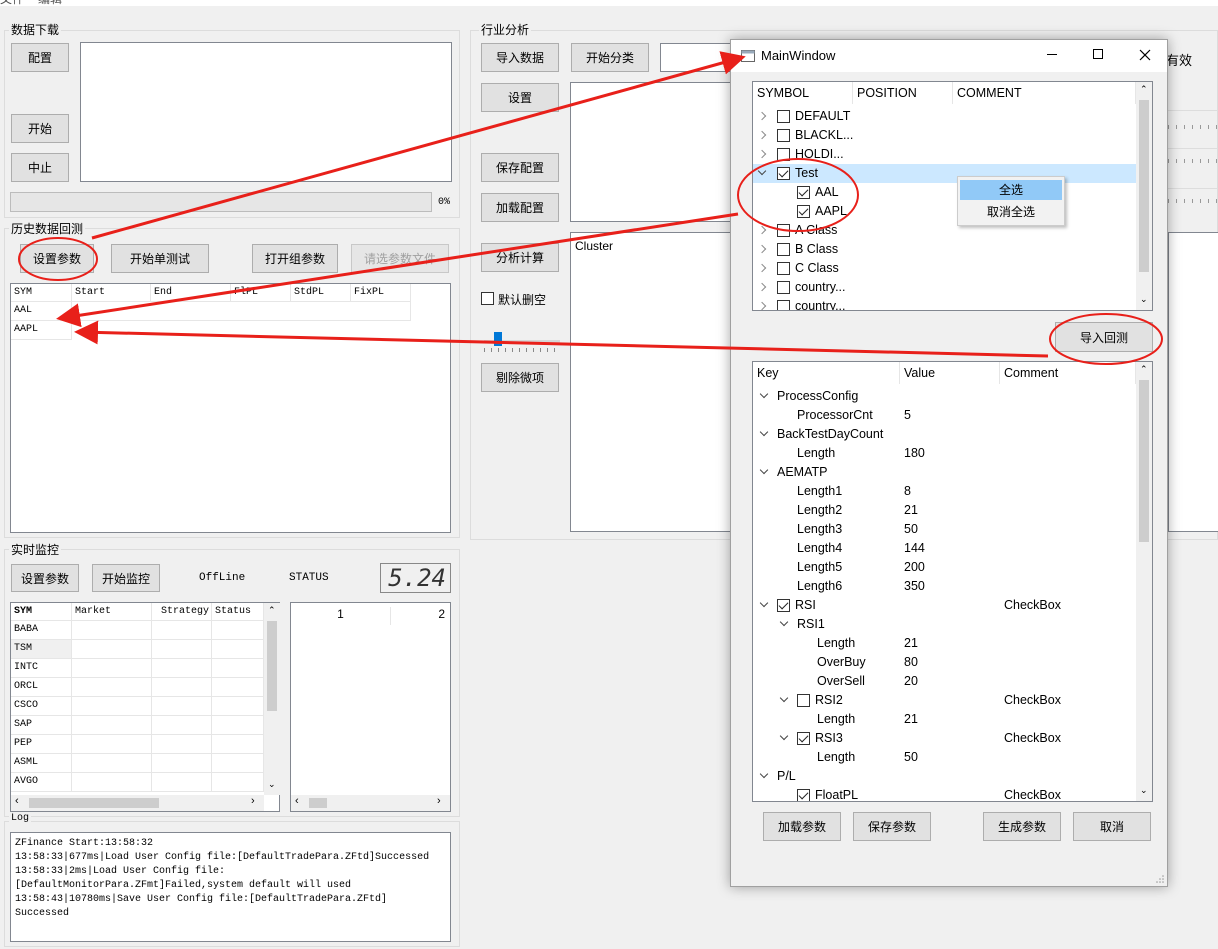 This screenshot has height=949, width=1218. Describe the element at coordinates (272, 784) in the screenshot. I see `scroll-down-icon: ⌄` at that location.